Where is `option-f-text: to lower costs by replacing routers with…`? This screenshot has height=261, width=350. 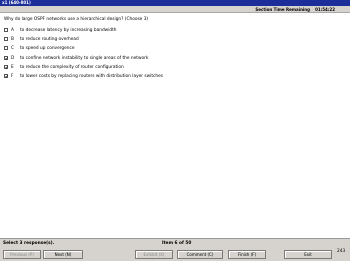
option-f-text: to lower costs by replacing routers with… is located at coordinates (91, 76).